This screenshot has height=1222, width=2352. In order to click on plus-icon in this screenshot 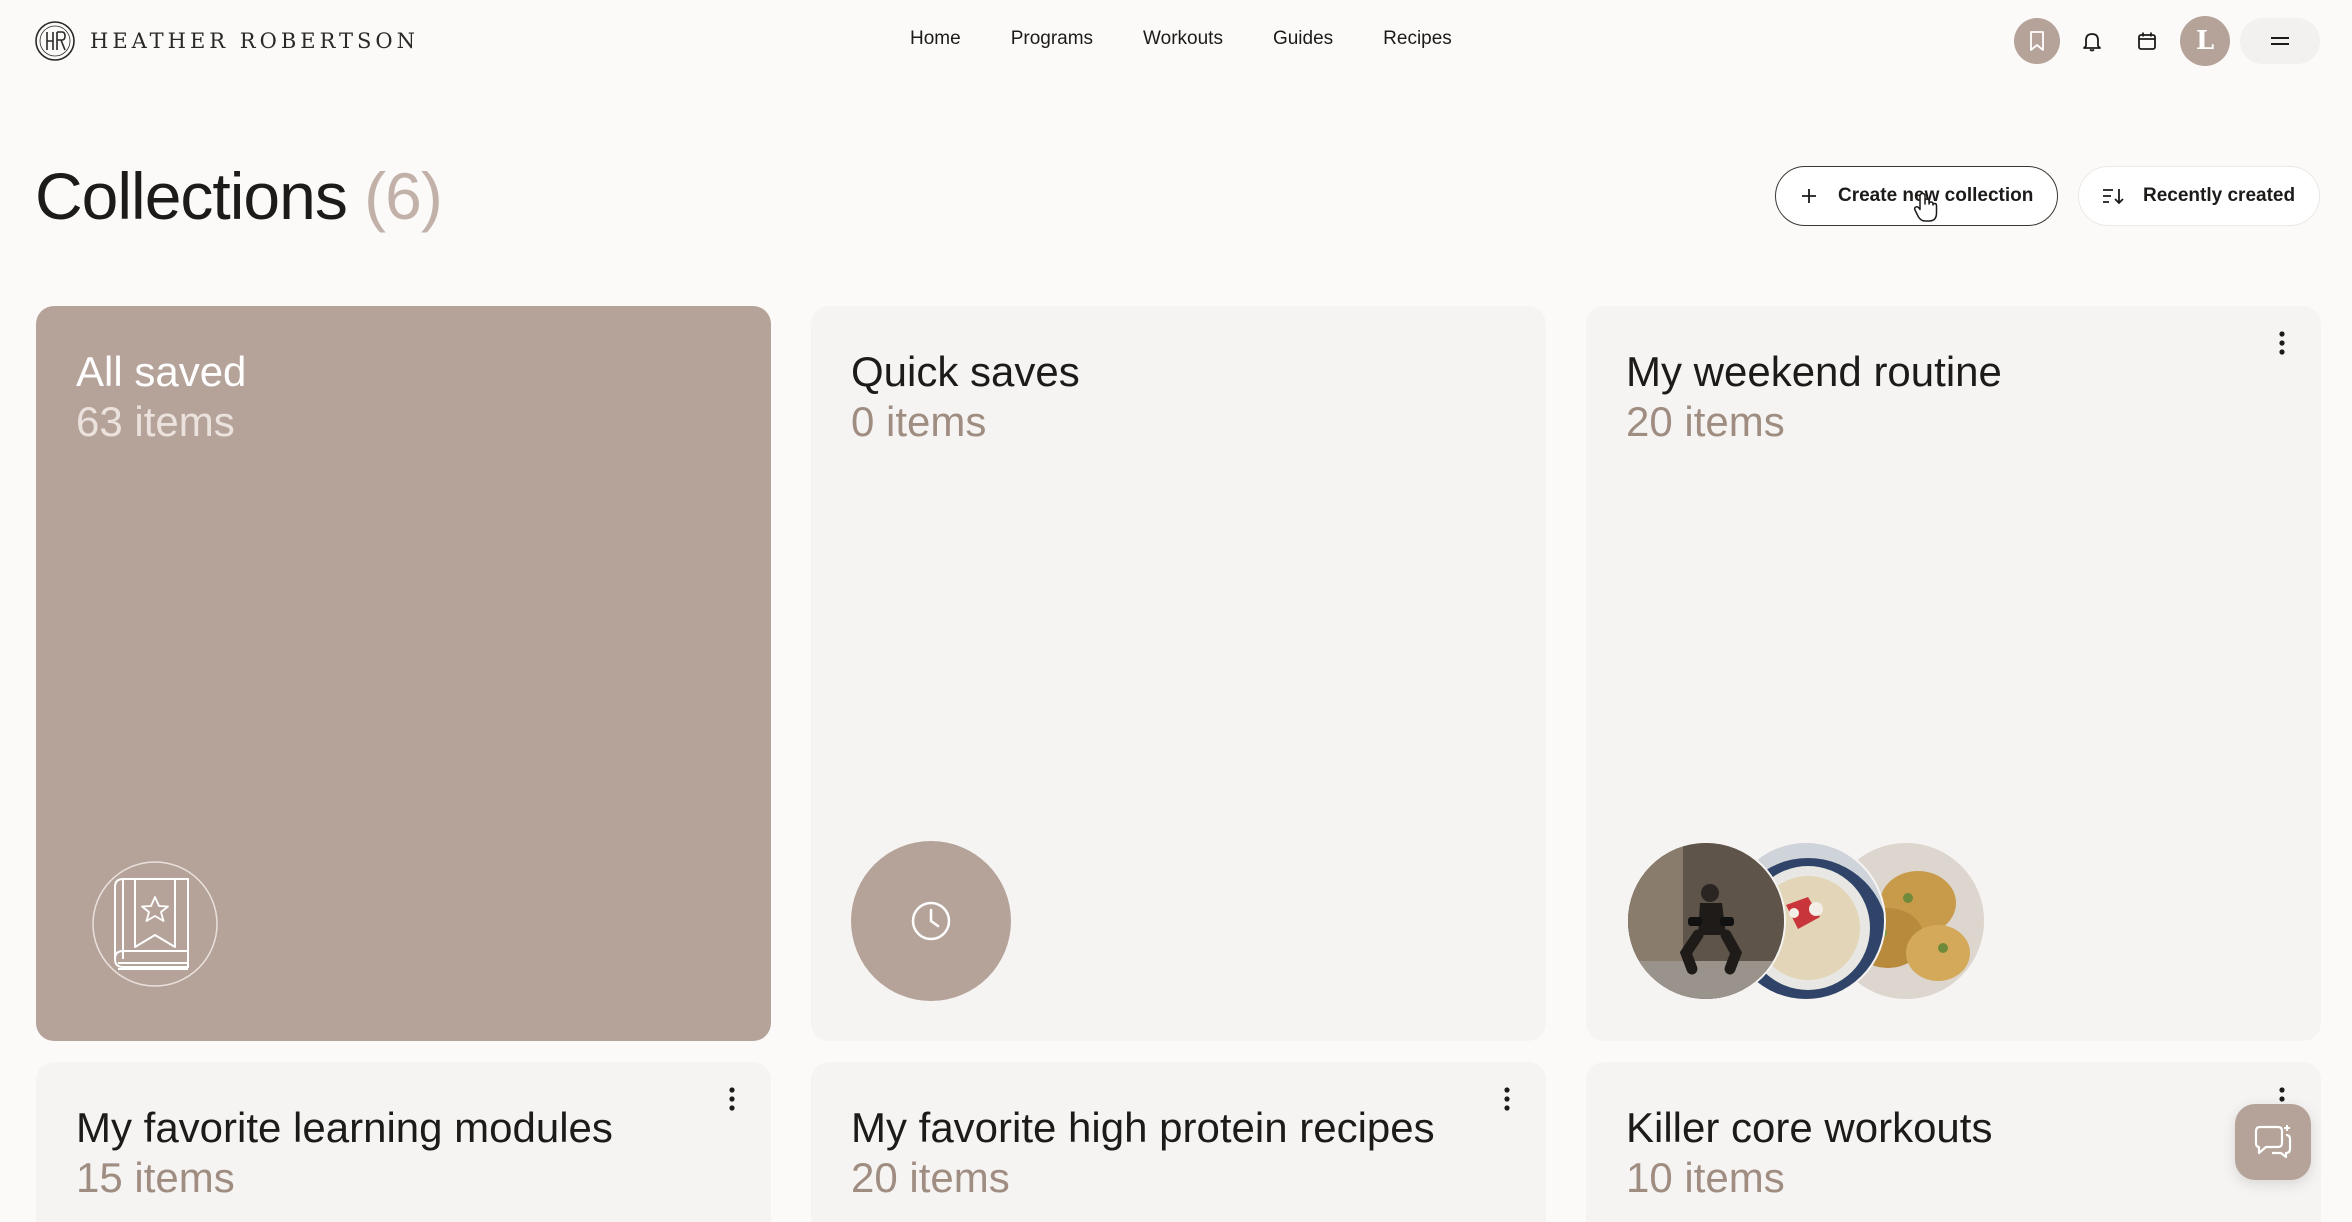, I will do `click(1809, 196)`.